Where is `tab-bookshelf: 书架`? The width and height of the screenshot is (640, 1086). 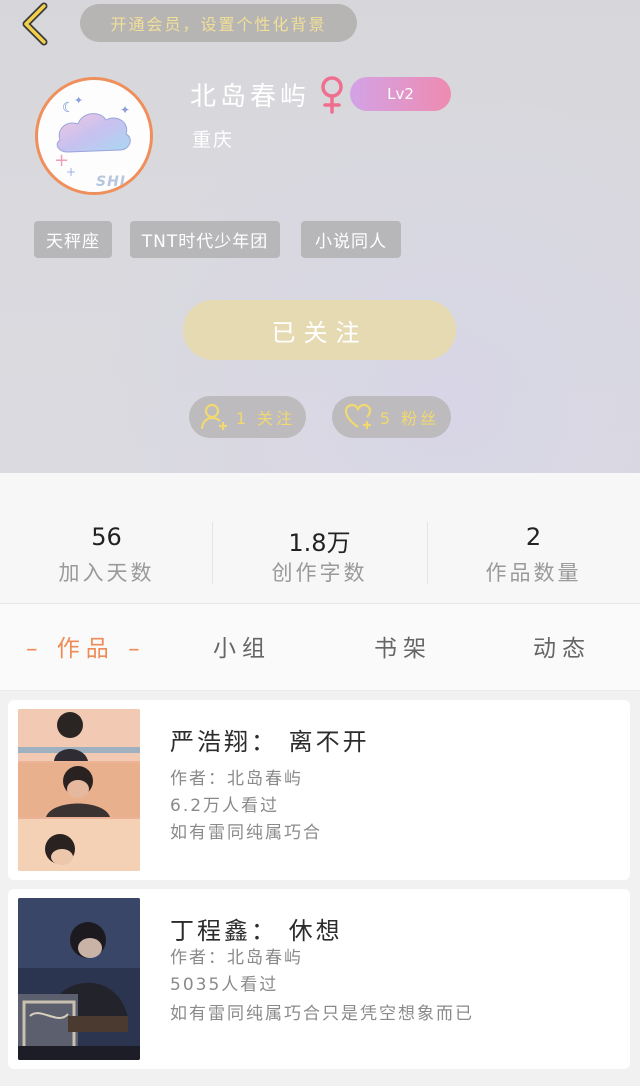 tab-bookshelf: 书架 is located at coordinates (403, 646).